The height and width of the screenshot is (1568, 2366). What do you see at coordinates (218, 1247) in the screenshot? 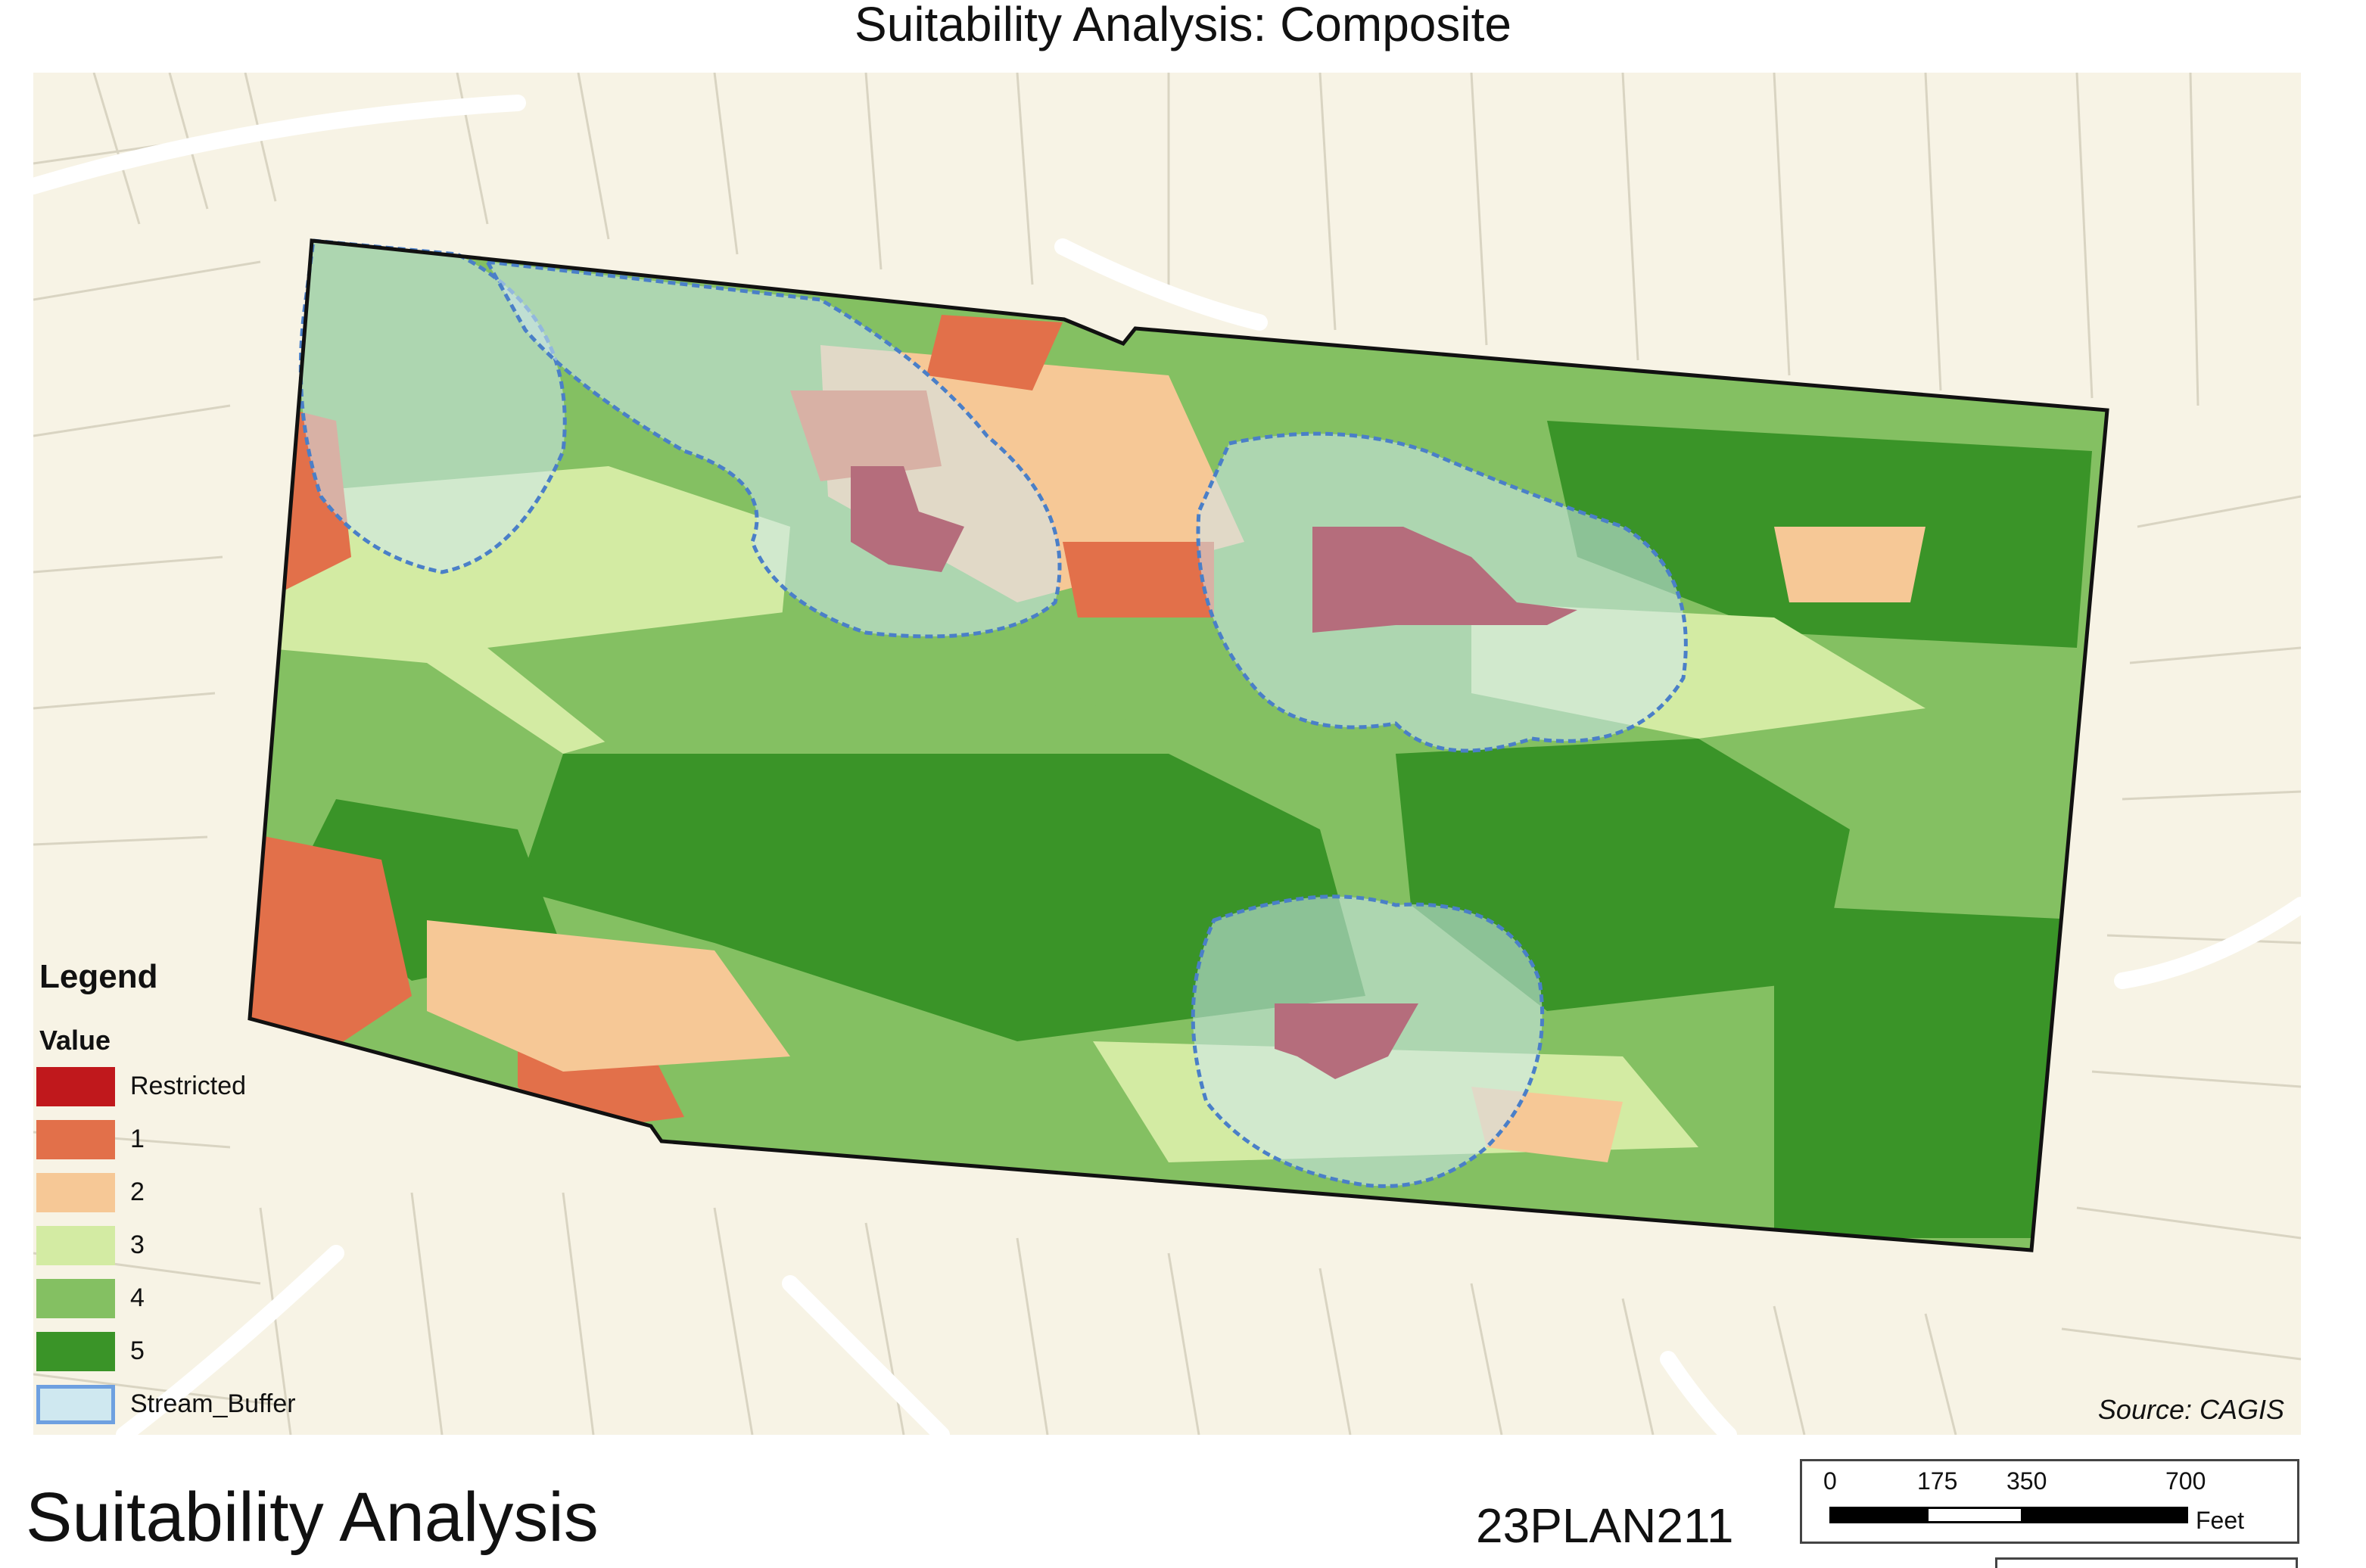
I see `legend-item-3: 3` at bounding box center [218, 1247].